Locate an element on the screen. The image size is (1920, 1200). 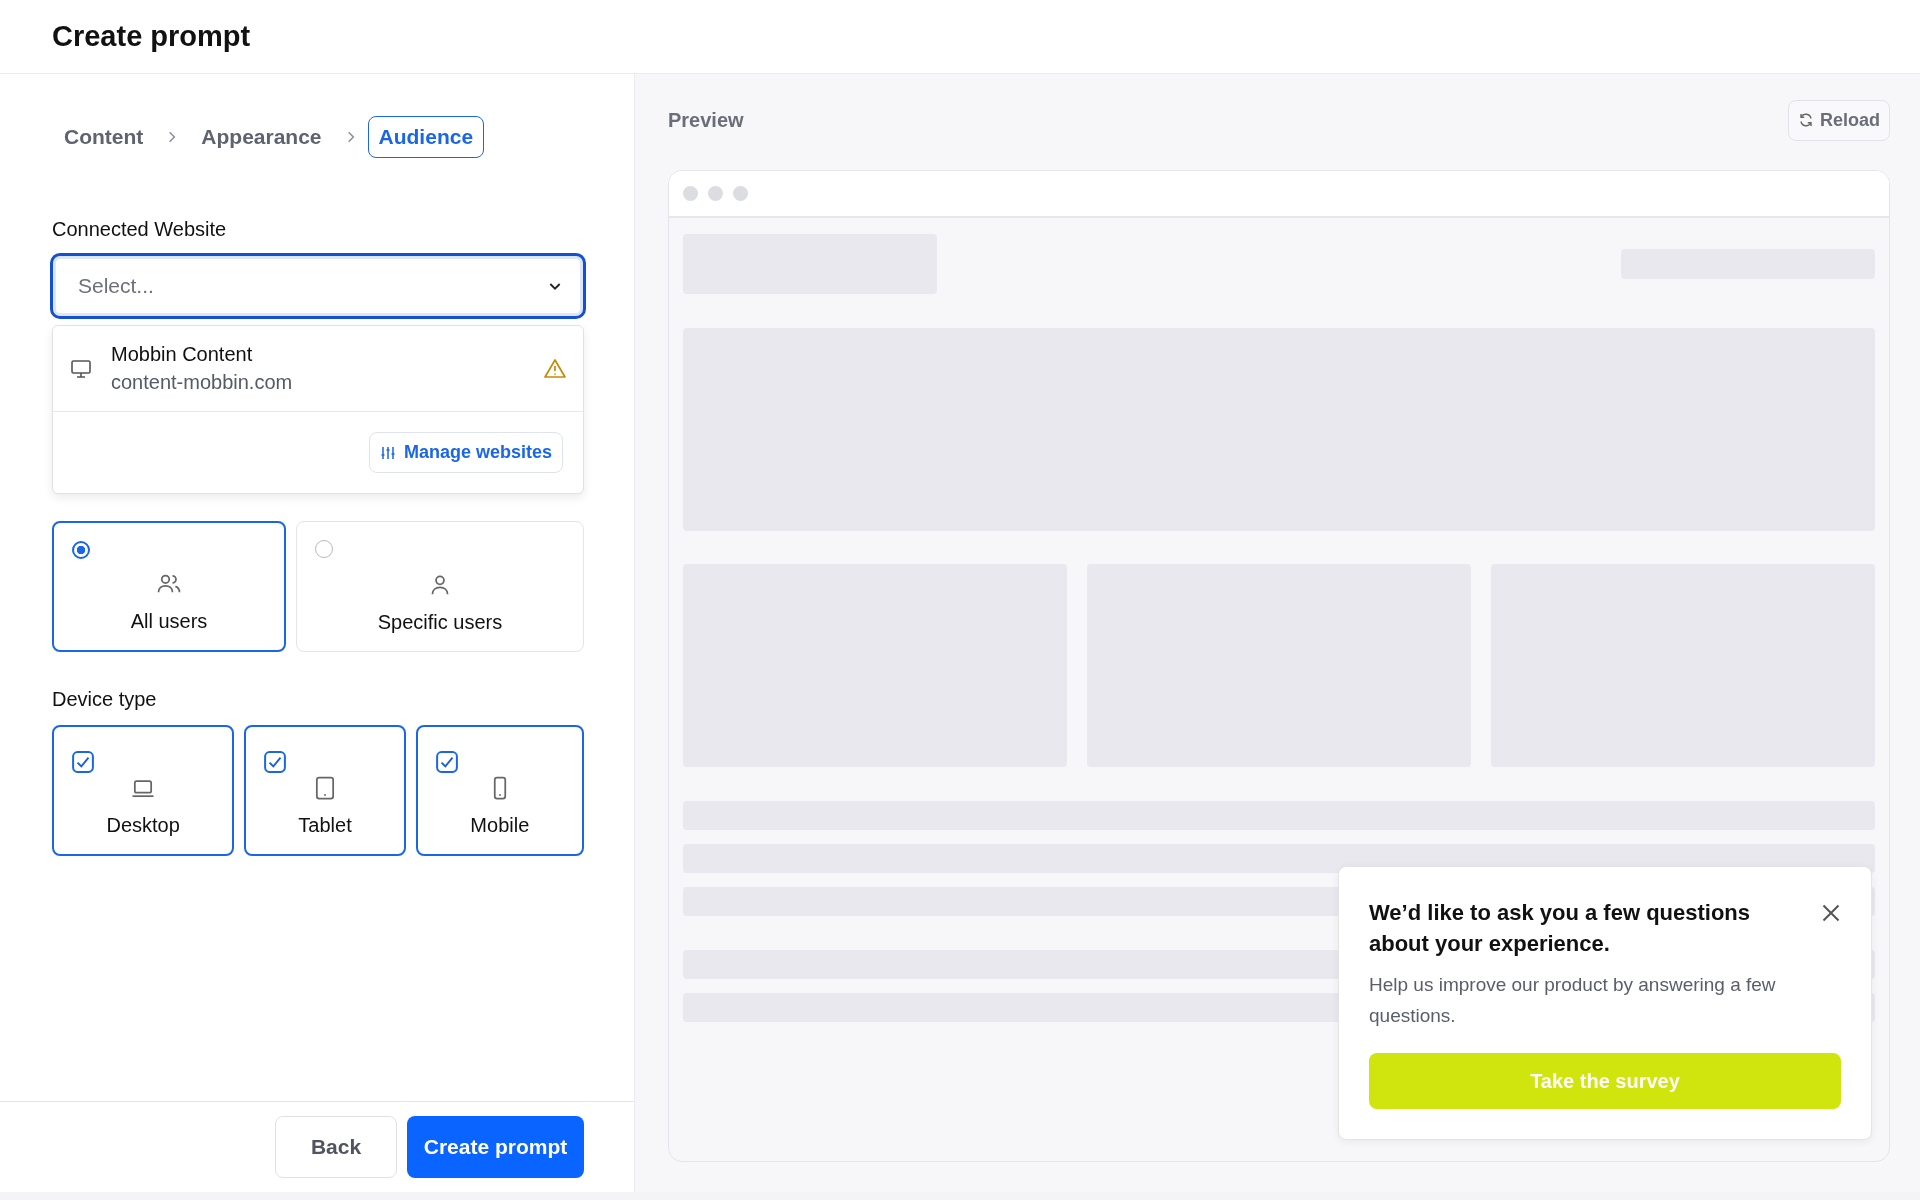
close-icon is located at coordinates (1831, 913).